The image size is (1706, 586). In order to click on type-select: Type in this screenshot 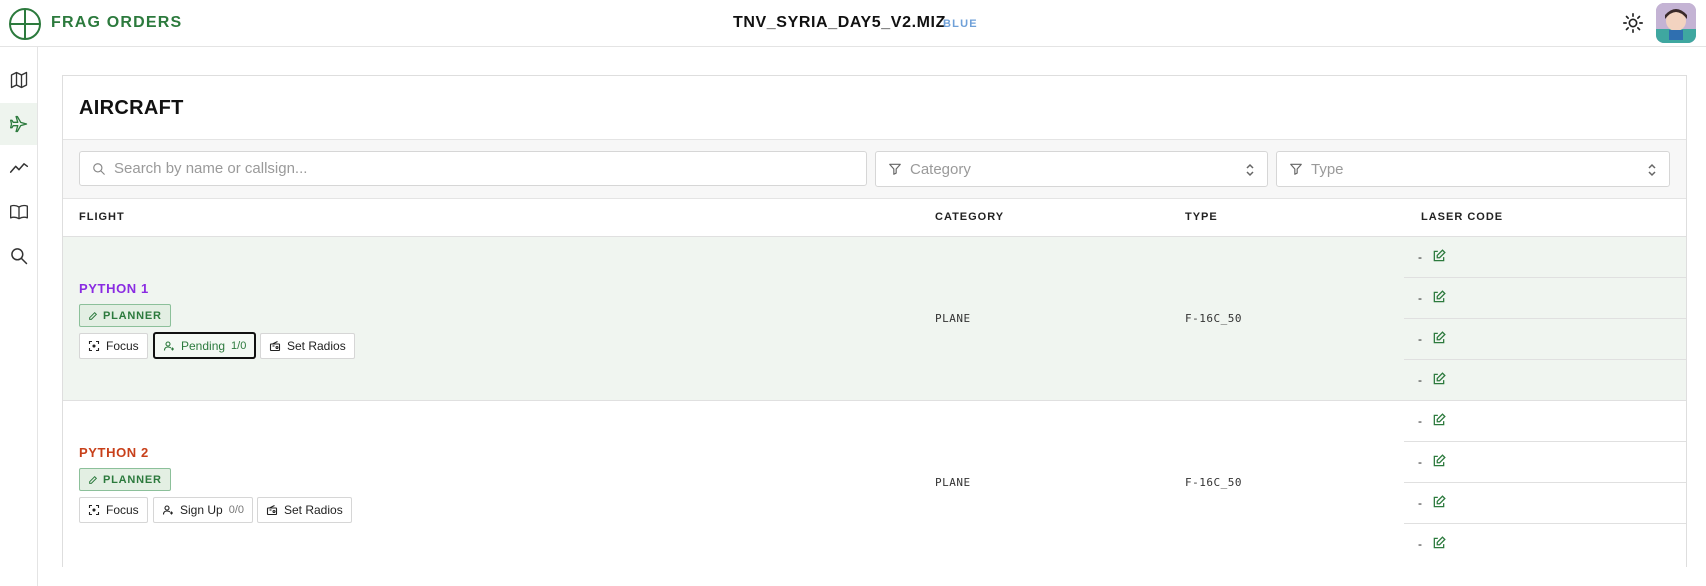, I will do `click(1473, 169)`.